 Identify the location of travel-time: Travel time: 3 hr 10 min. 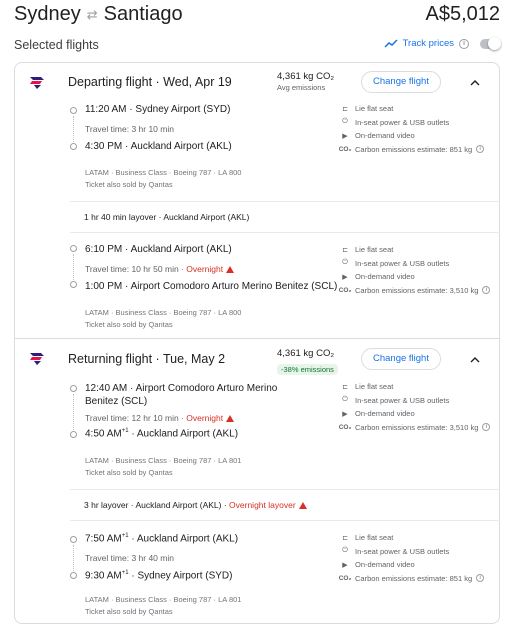
(129, 129).